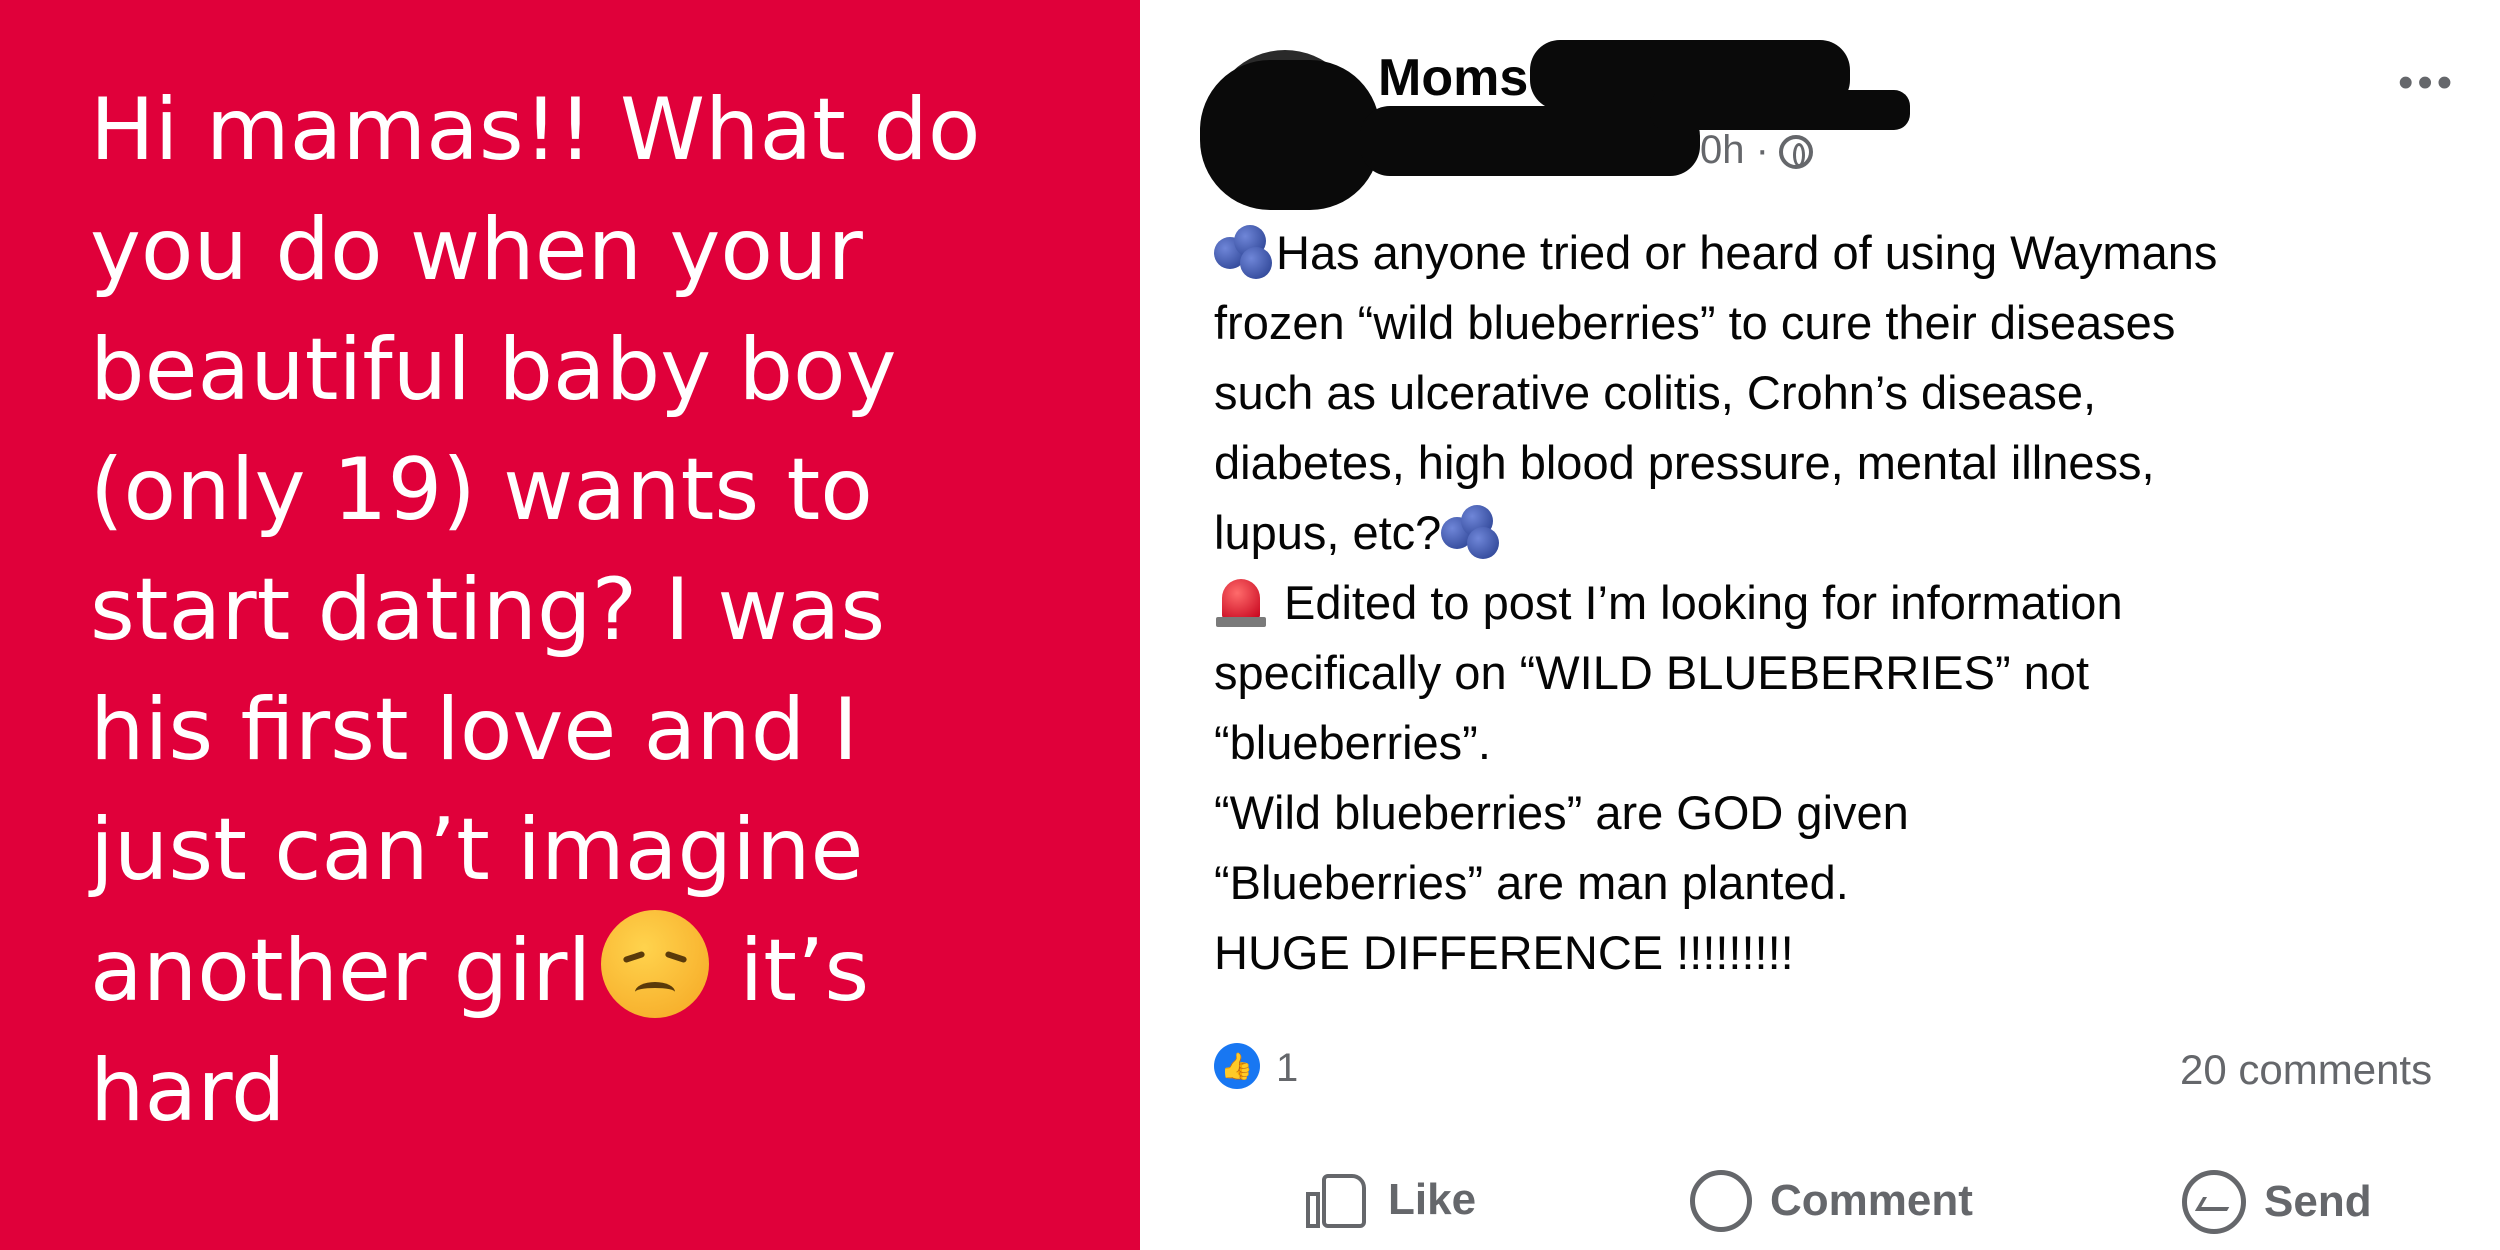 This screenshot has width=2500, height=1250. I want to click on send-label: Send, so click(2318, 1201).